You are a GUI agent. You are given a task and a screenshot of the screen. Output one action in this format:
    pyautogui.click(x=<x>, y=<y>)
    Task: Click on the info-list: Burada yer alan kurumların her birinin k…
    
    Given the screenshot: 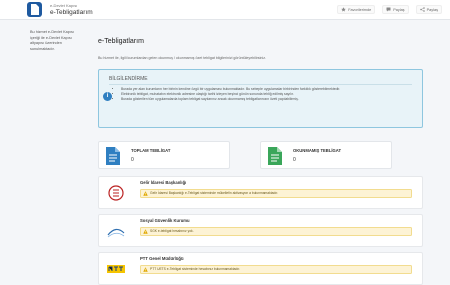 What is the action you would take?
    pyautogui.click(x=267, y=94)
    